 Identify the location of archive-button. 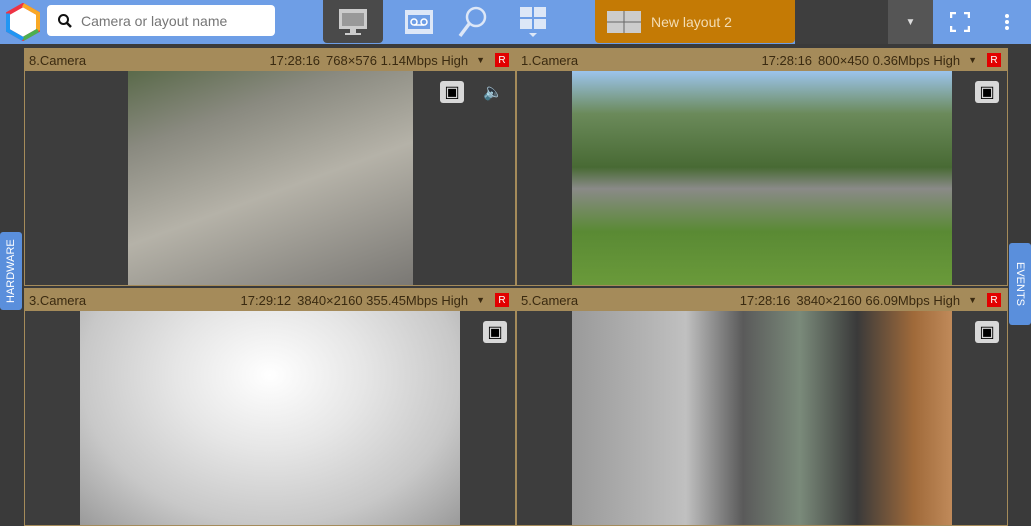
(419, 21).